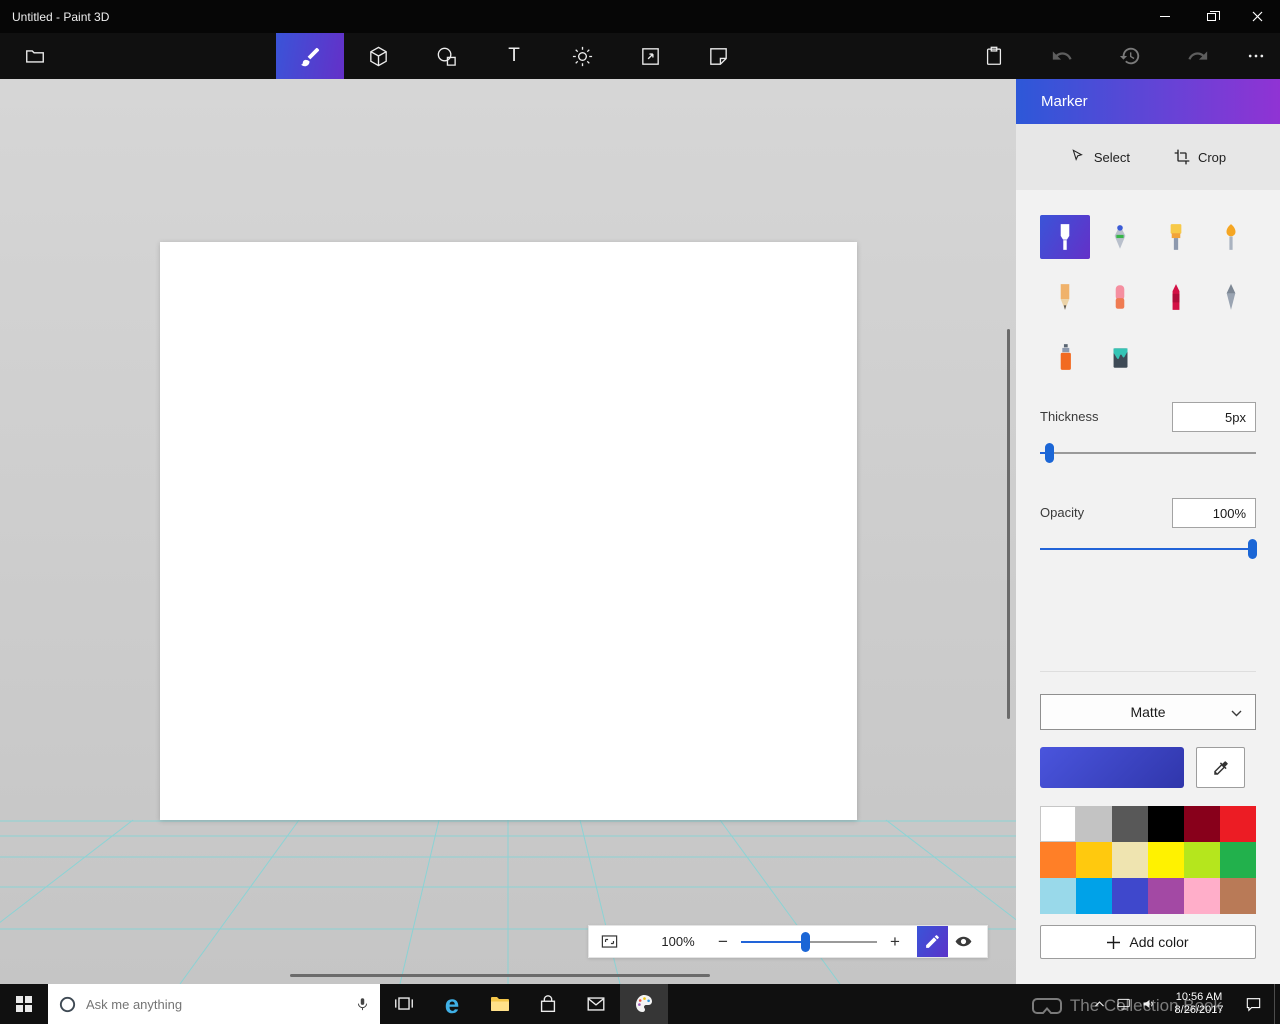  I want to click on tab-text: T, so click(514, 56).